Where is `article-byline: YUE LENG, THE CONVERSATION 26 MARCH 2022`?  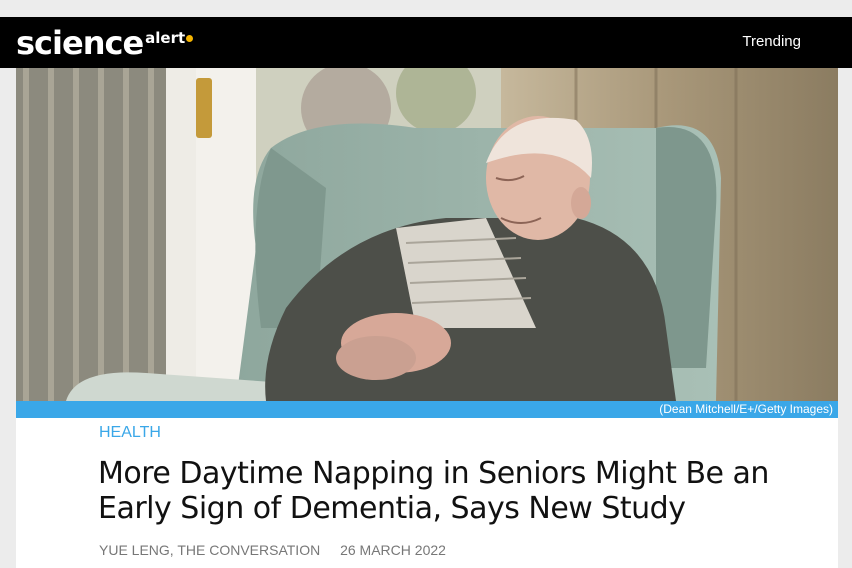
article-byline: YUE LENG, THE CONVERSATION 26 MARCH 2022 is located at coordinates (280, 550).